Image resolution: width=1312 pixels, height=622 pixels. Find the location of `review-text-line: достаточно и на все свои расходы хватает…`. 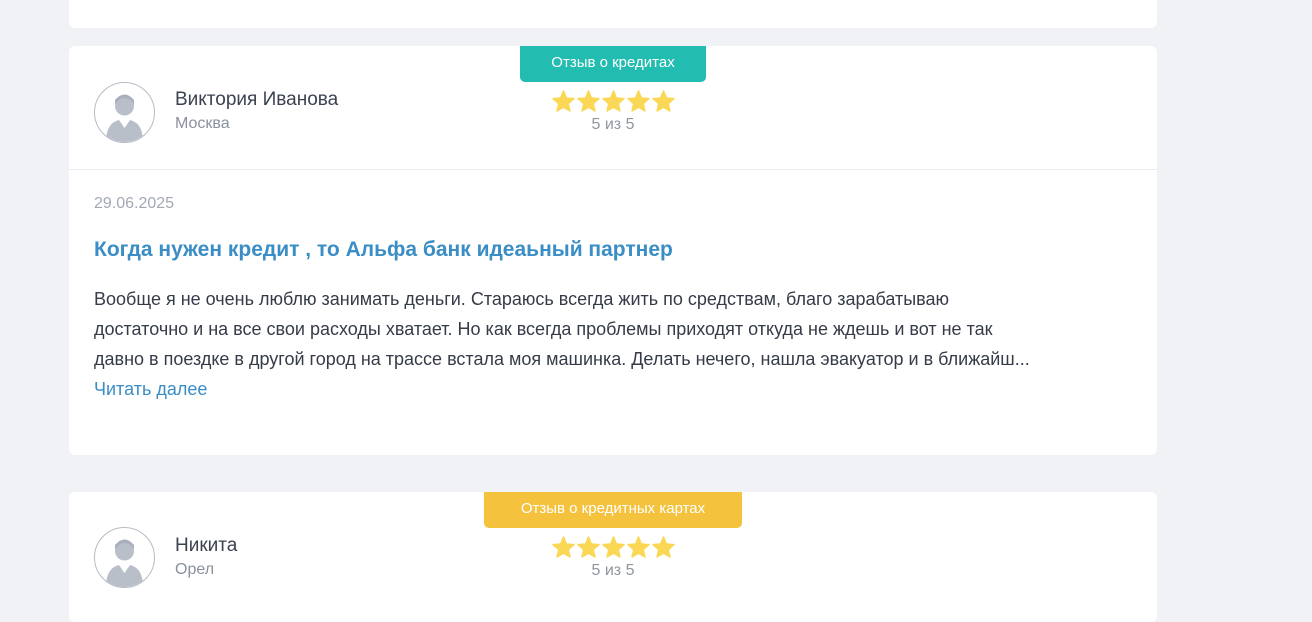

review-text-line: достаточно и на все свои расходы хватает… is located at coordinates (543, 329).